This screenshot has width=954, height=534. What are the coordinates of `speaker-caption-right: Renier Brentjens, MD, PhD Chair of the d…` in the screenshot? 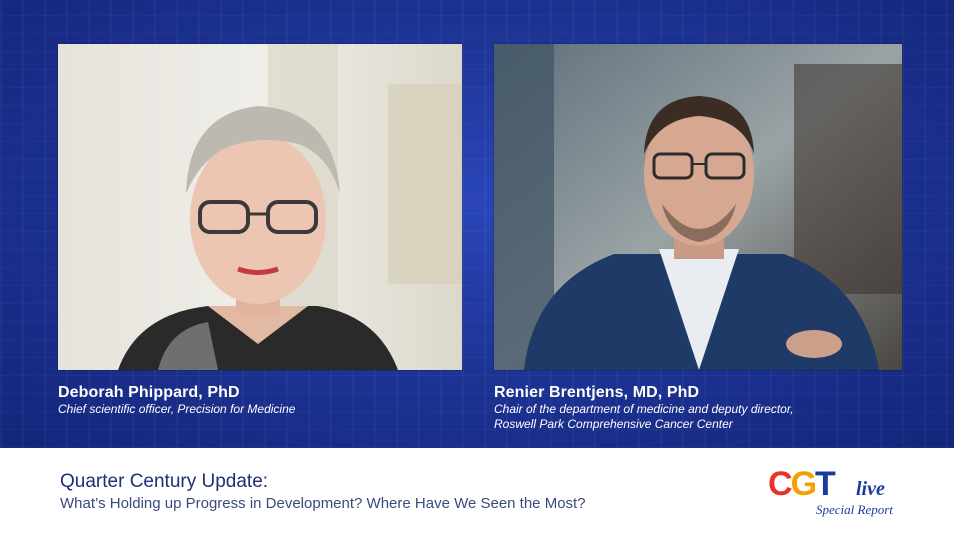 It's located at (704, 407).